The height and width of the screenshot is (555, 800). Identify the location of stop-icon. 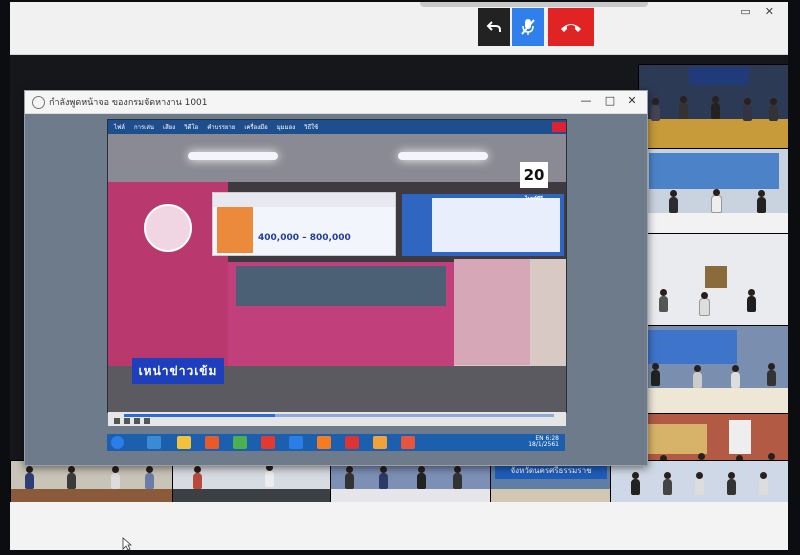
(127, 421).